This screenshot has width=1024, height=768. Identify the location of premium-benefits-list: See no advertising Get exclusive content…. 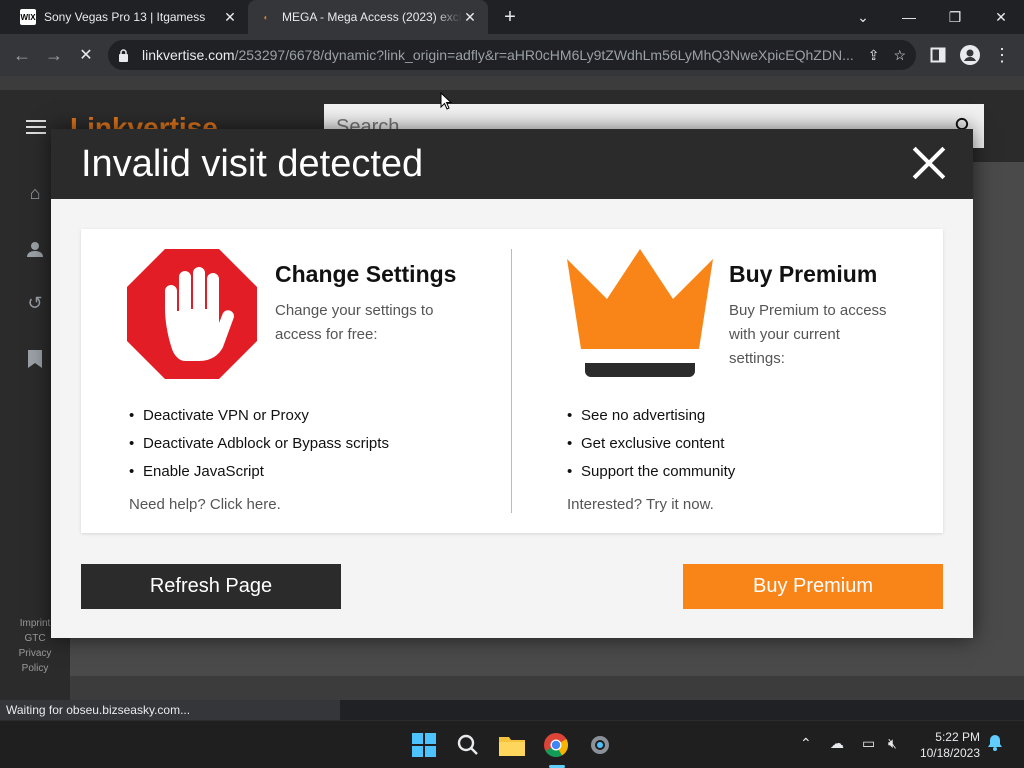
(651, 449).